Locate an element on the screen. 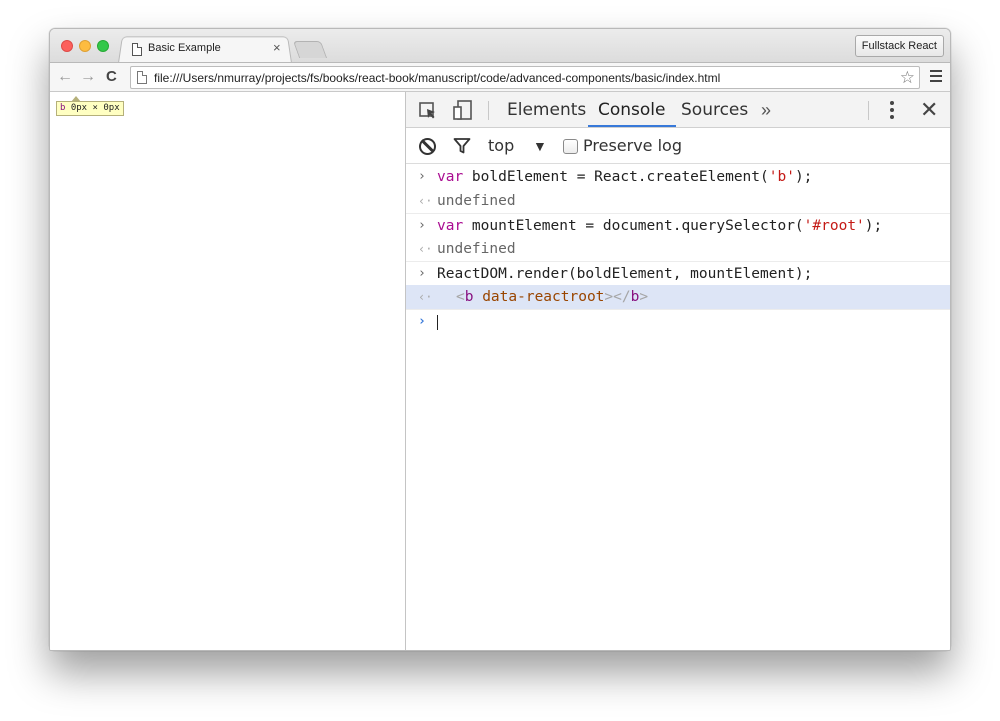 This screenshot has width=1000, height=721. device-toolbar-icon is located at coordinates (463, 110).